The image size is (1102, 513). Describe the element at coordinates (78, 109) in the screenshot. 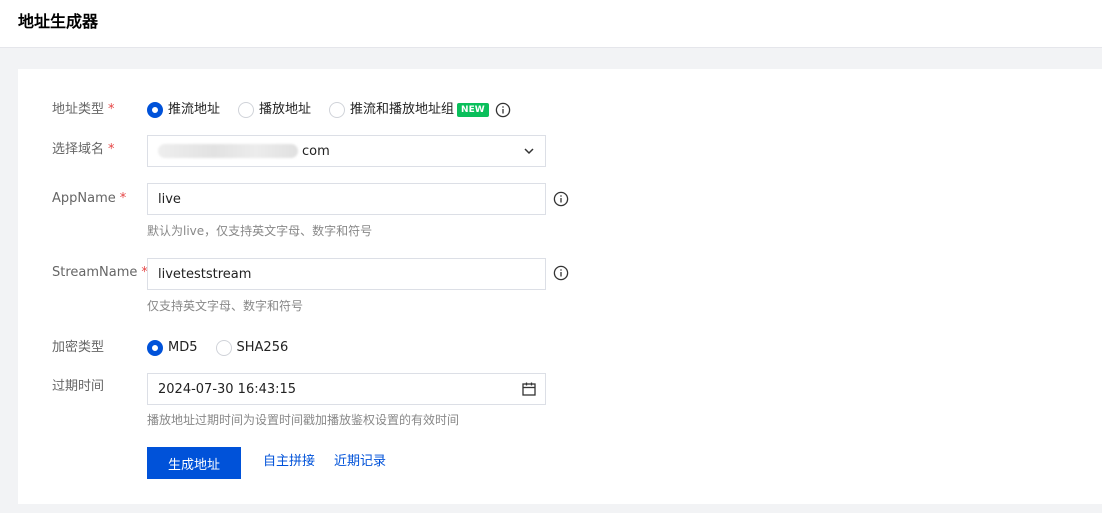

I see `address-type-label-text: 地址类型` at that location.